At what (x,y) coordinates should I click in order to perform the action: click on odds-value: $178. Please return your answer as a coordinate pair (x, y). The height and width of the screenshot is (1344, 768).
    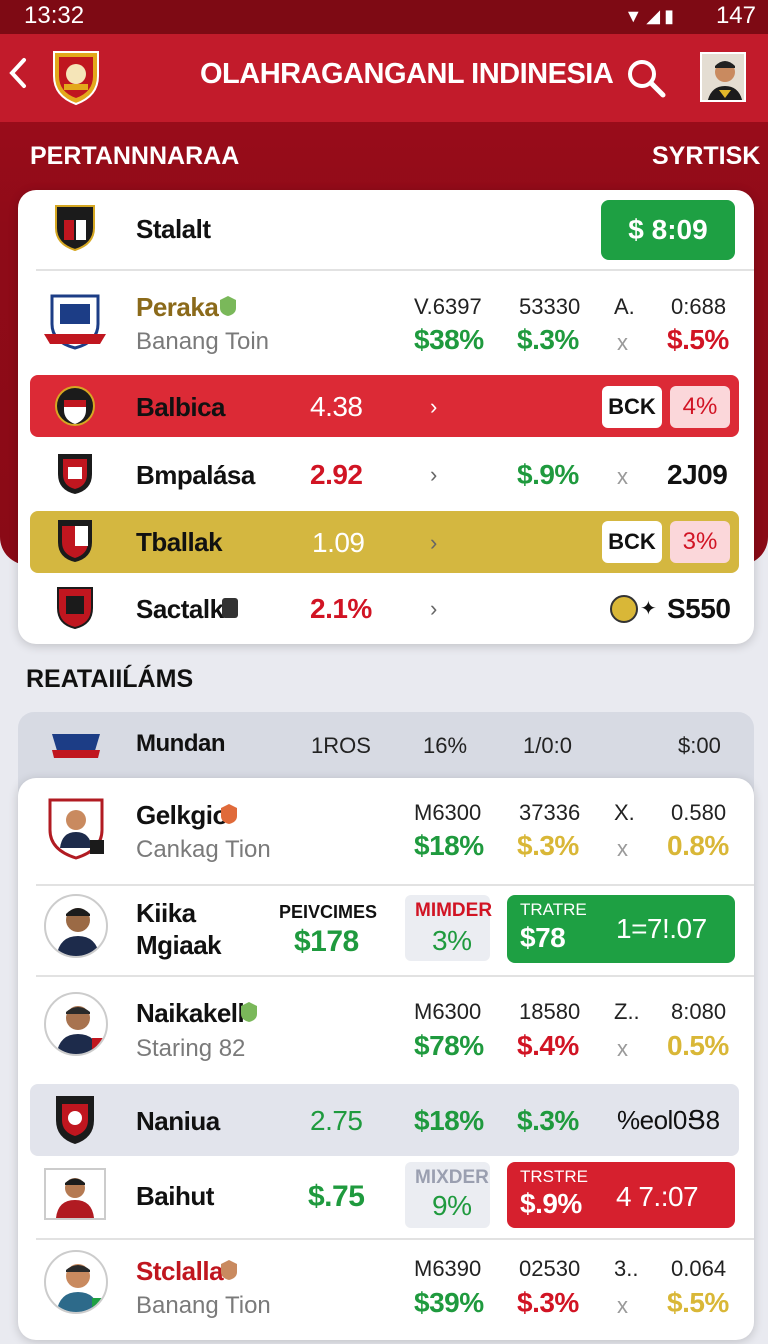
    Looking at the image, I should click on (326, 942).